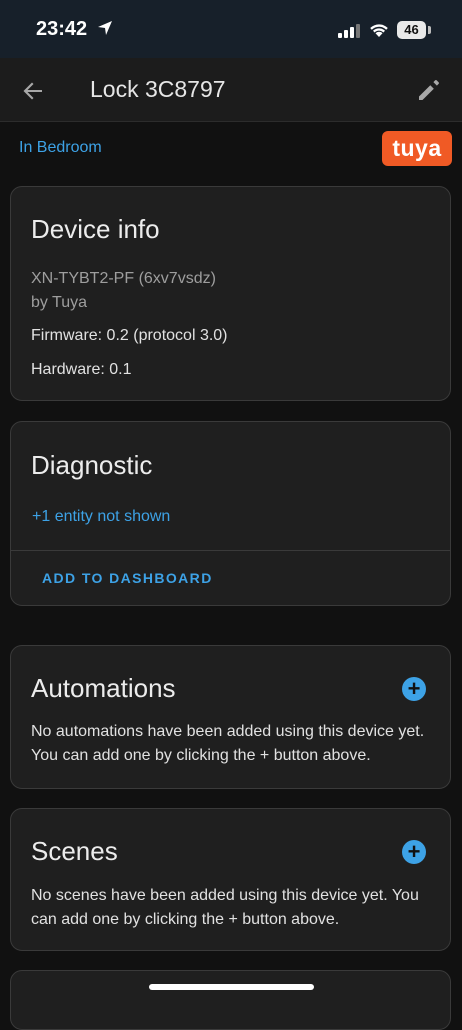 The image size is (462, 1030). What do you see at coordinates (62, 29) in the screenshot?
I see `status-time: 23:42` at bounding box center [62, 29].